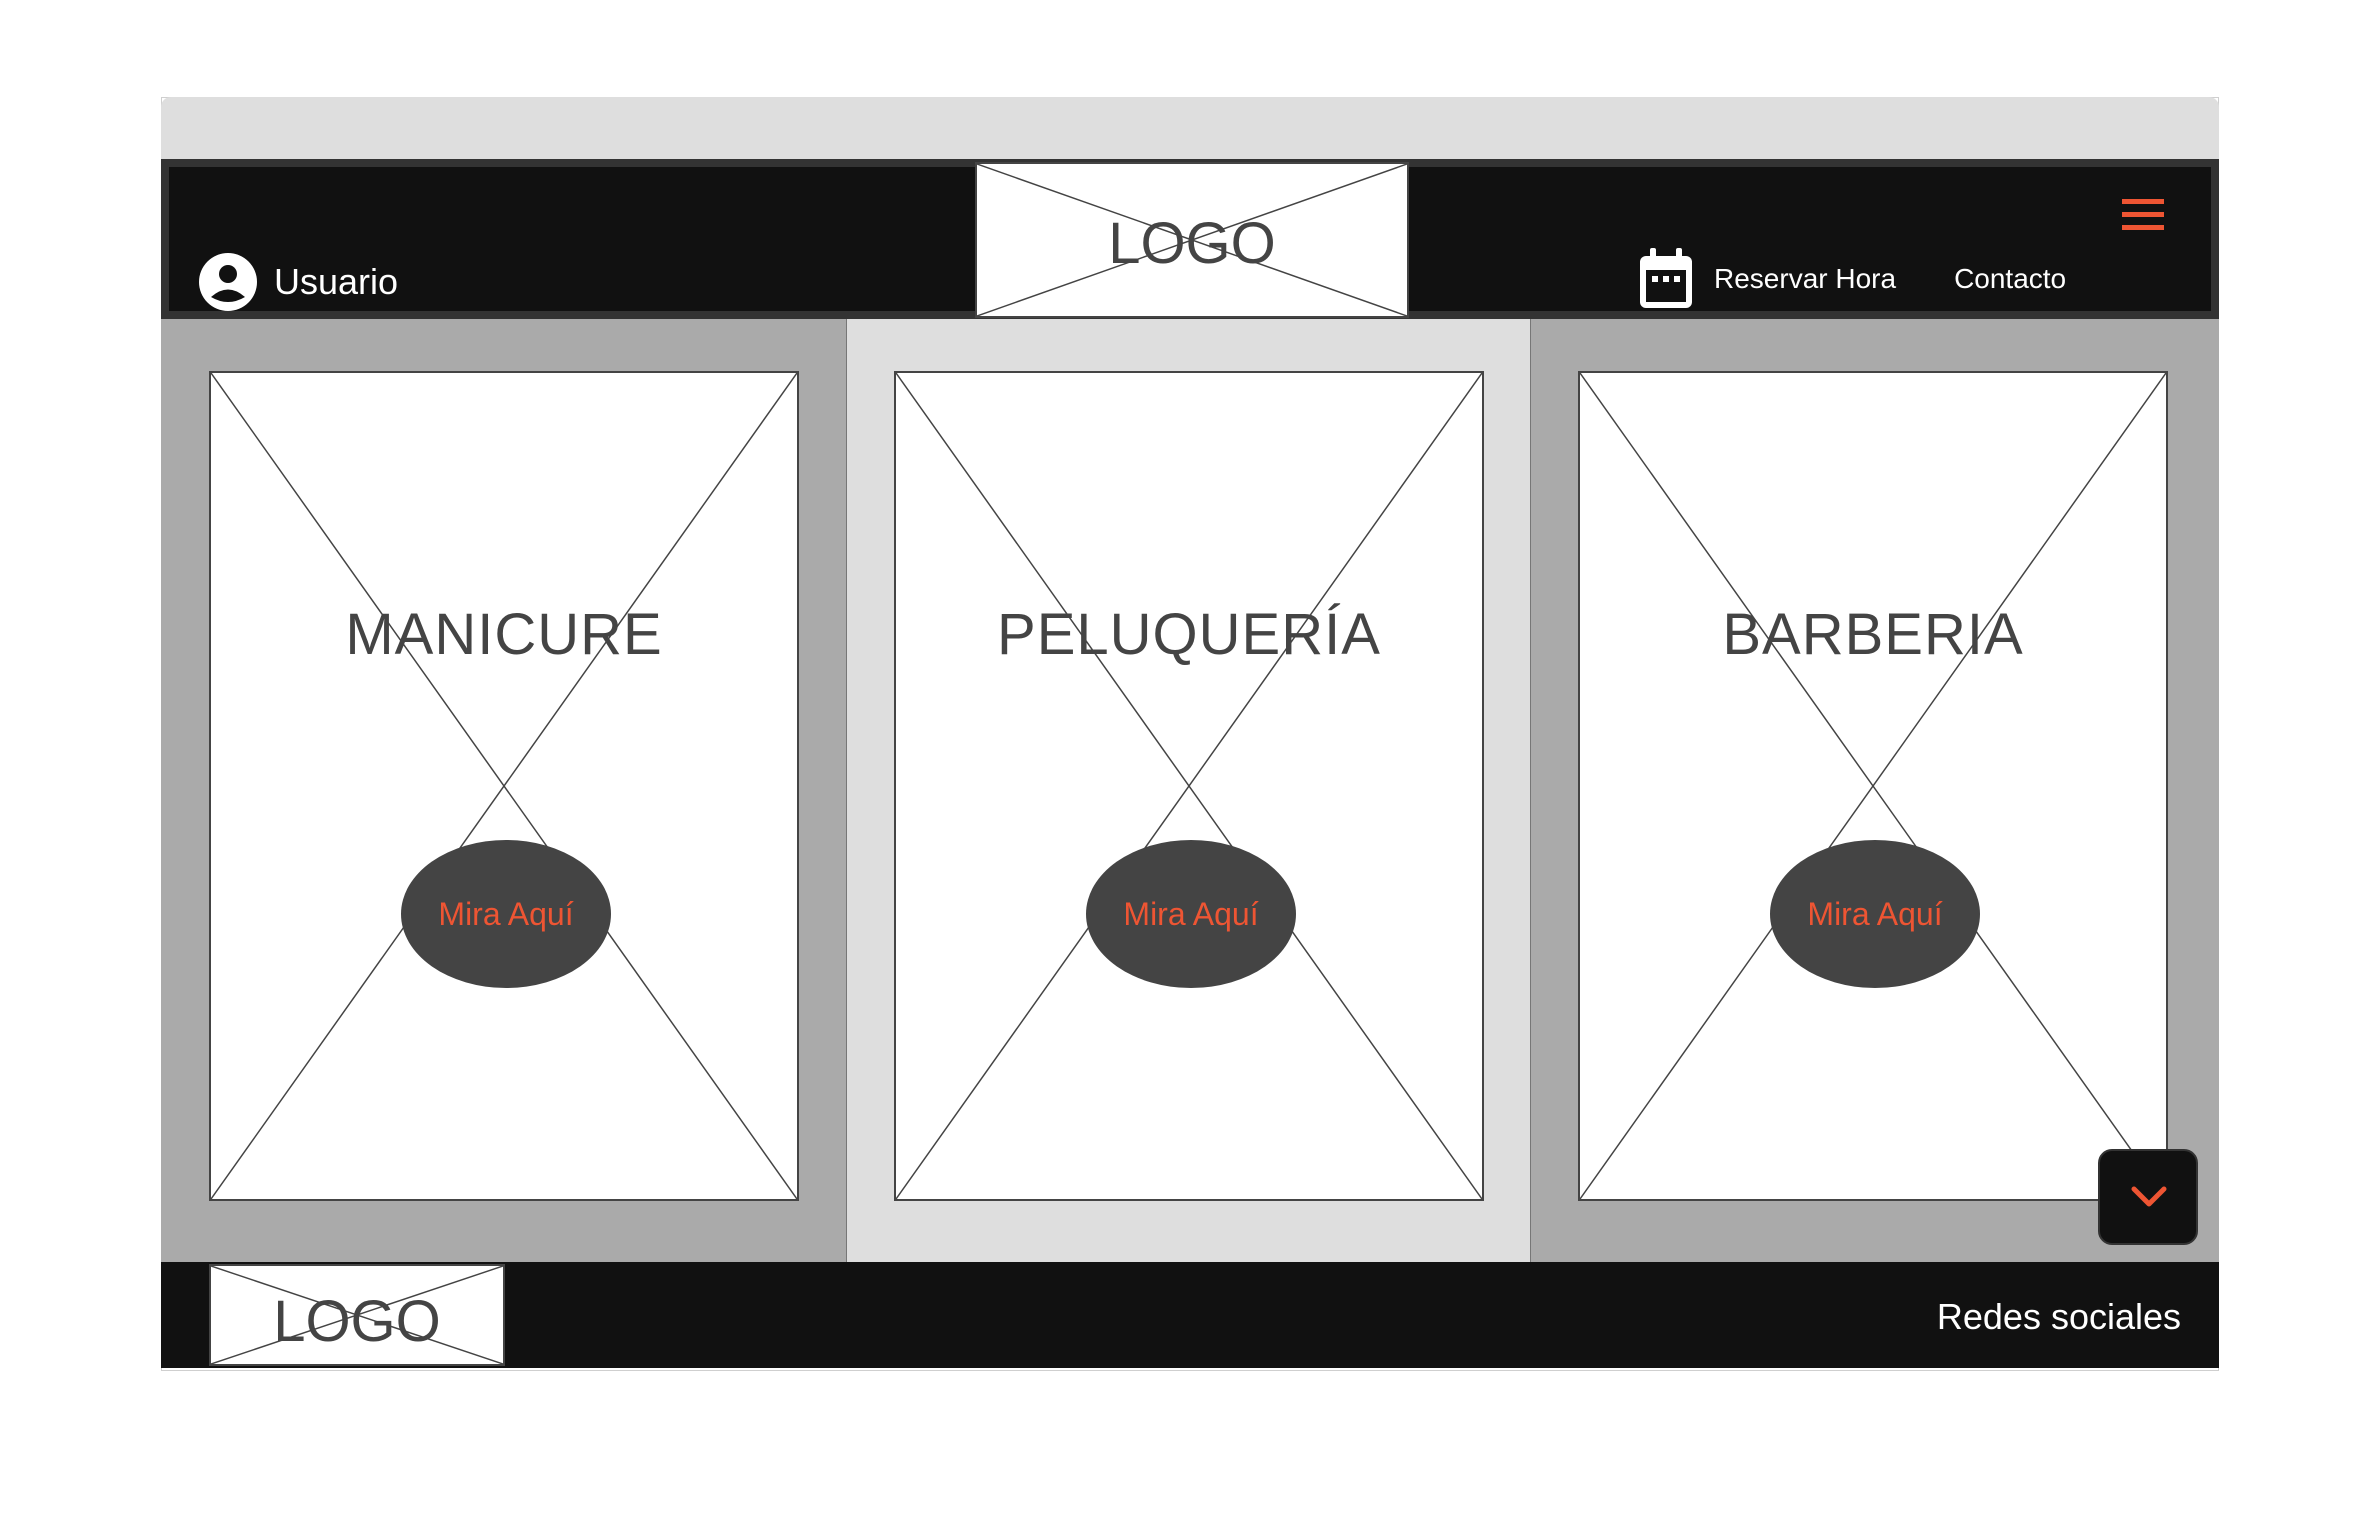 Image resolution: width=2366 pixels, height=1520 pixels. Describe the element at coordinates (1189, 634) in the screenshot. I see `service-title: PELUQUERÍA` at that location.